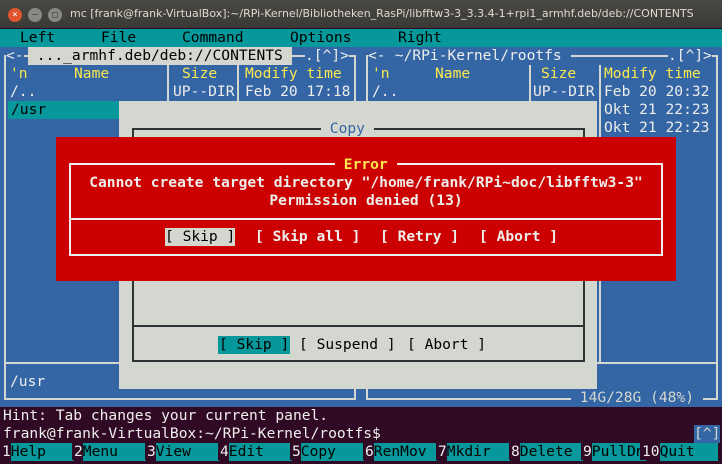 This screenshot has height=464, width=722. What do you see at coordinates (35, 15) in the screenshot?
I see `minimize-icon: –` at bounding box center [35, 15].